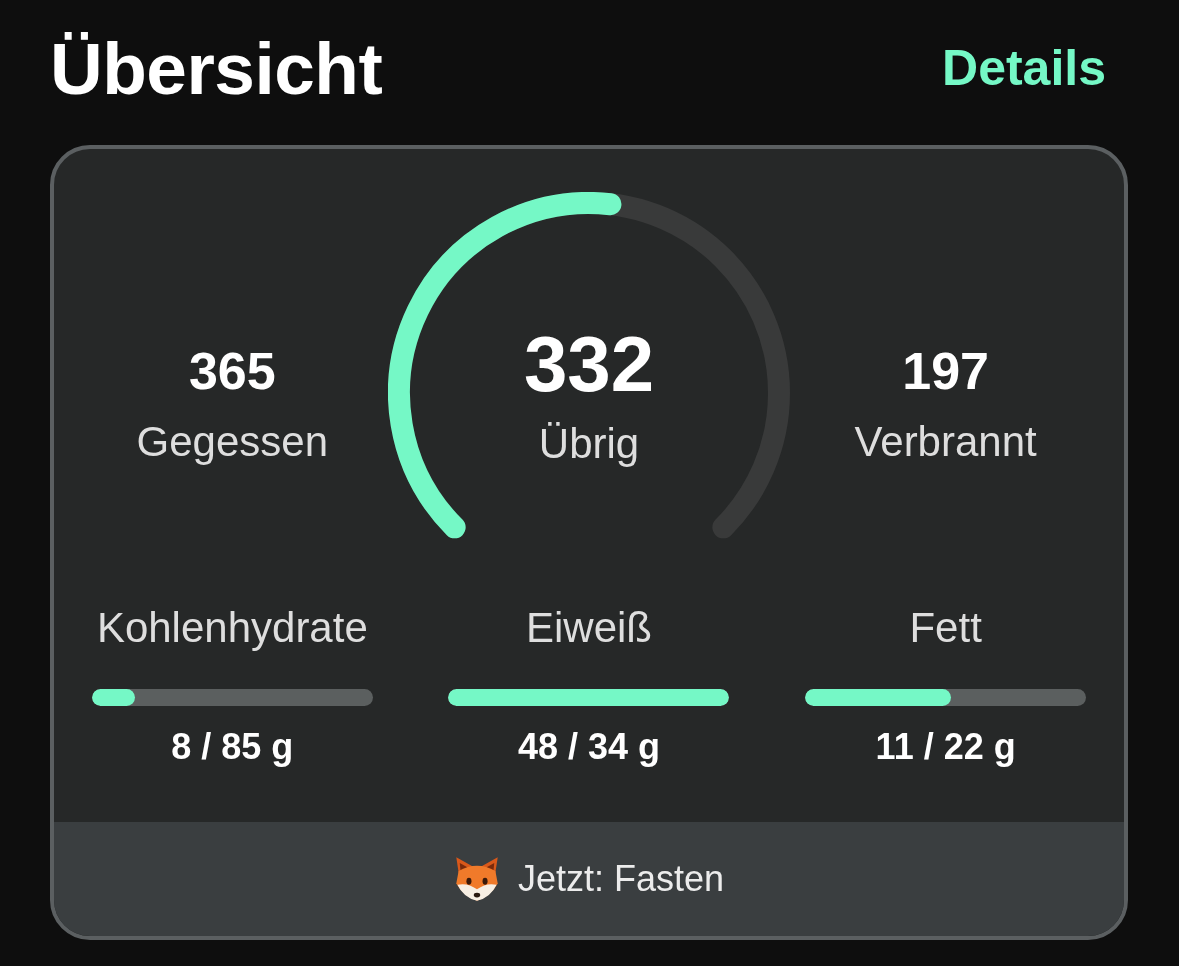 This screenshot has height=966, width=1179. Describe the element at coordinates (946, 372) in the screenshot. I see `calorie-stat-value: 197` at that location.